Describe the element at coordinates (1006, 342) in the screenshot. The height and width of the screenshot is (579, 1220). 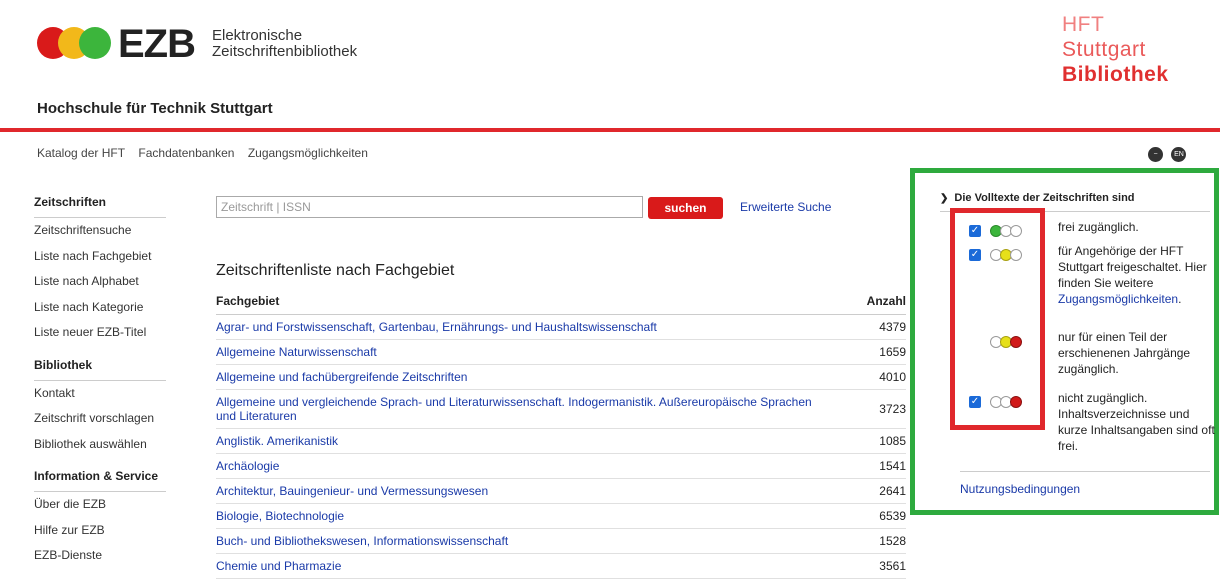
I see `traffic-light-yellow-red-icon` at that location.